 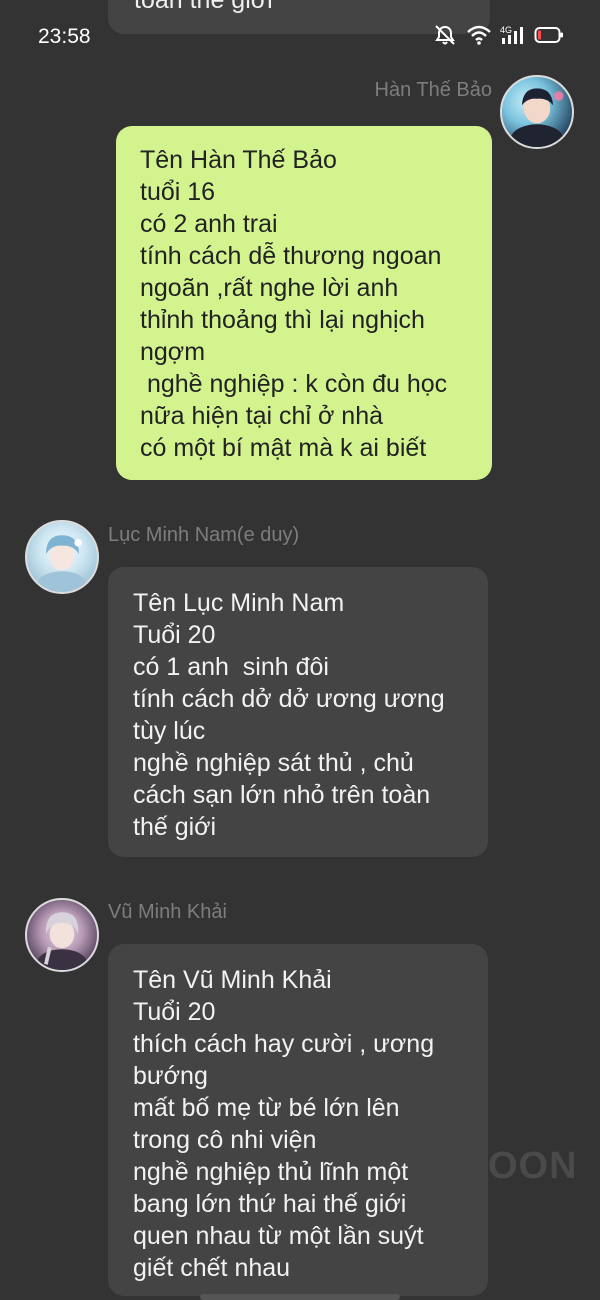 I want to click on network-label: 4G, so click(x=506, y=30).